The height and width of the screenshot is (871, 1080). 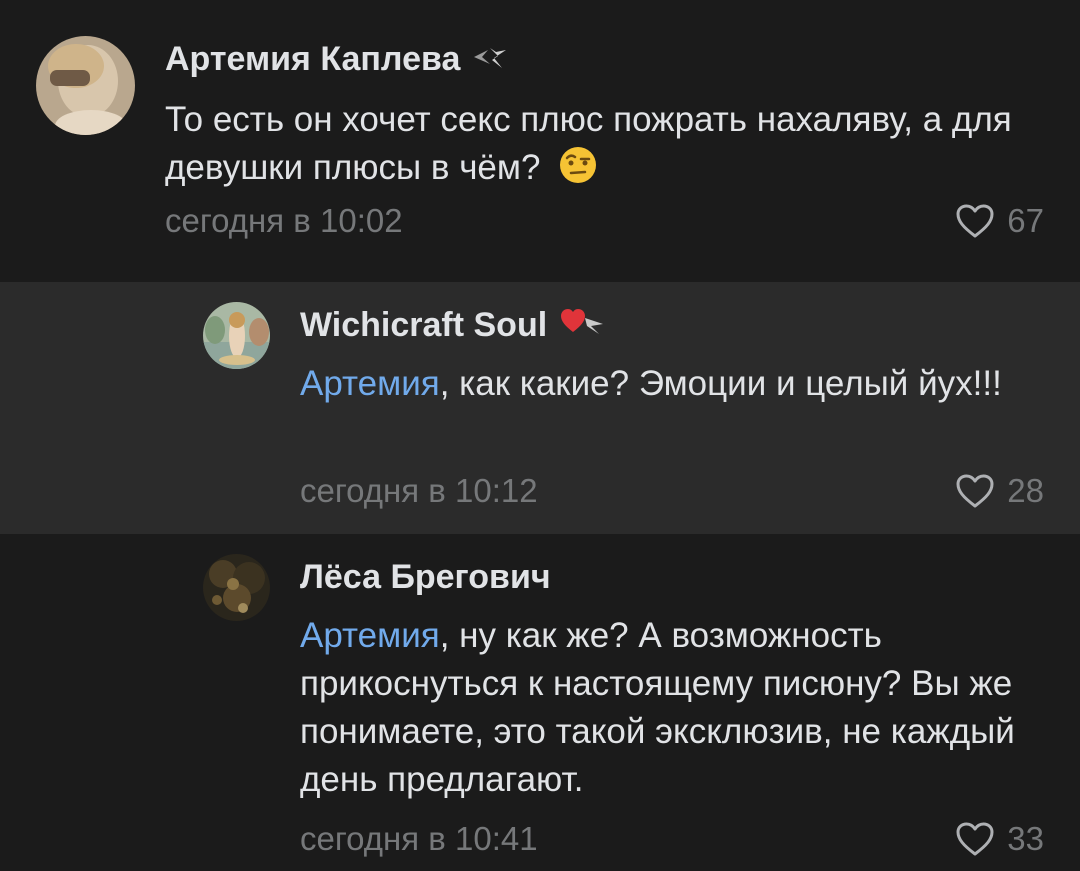 I want to click on comment-author: Лёса Брегович, so click(x=425, y=577).